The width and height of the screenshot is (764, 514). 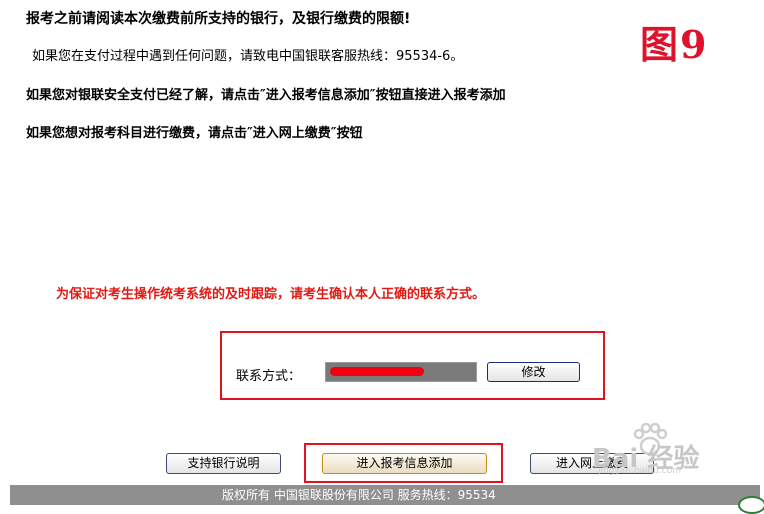 I want to click on notice-line-add-info: 如果您对银联安全支付已经了解，请点击″进入报考信息添加″按钮直接进入报考添加, so click(x=266, y=95).